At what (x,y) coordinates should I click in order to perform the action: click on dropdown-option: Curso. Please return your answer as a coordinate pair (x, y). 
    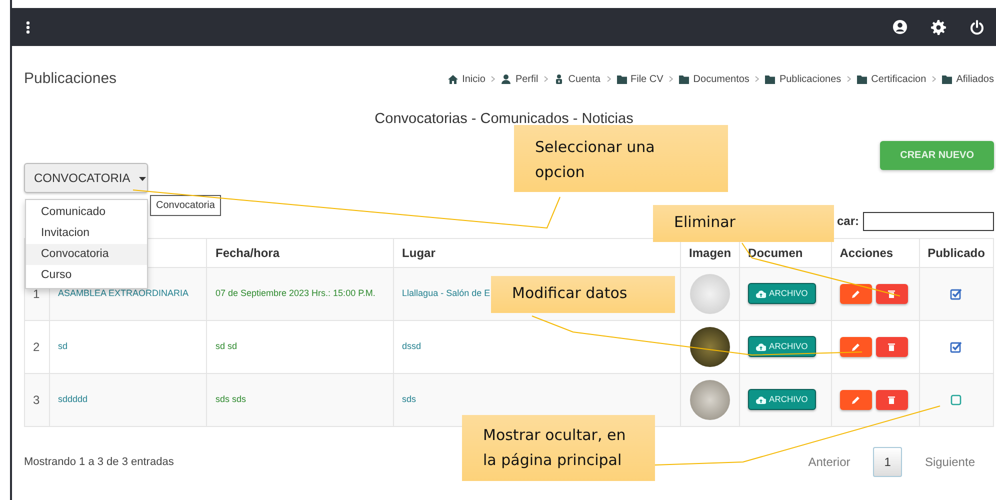
    Looking at the image, I should click on (86, 275).